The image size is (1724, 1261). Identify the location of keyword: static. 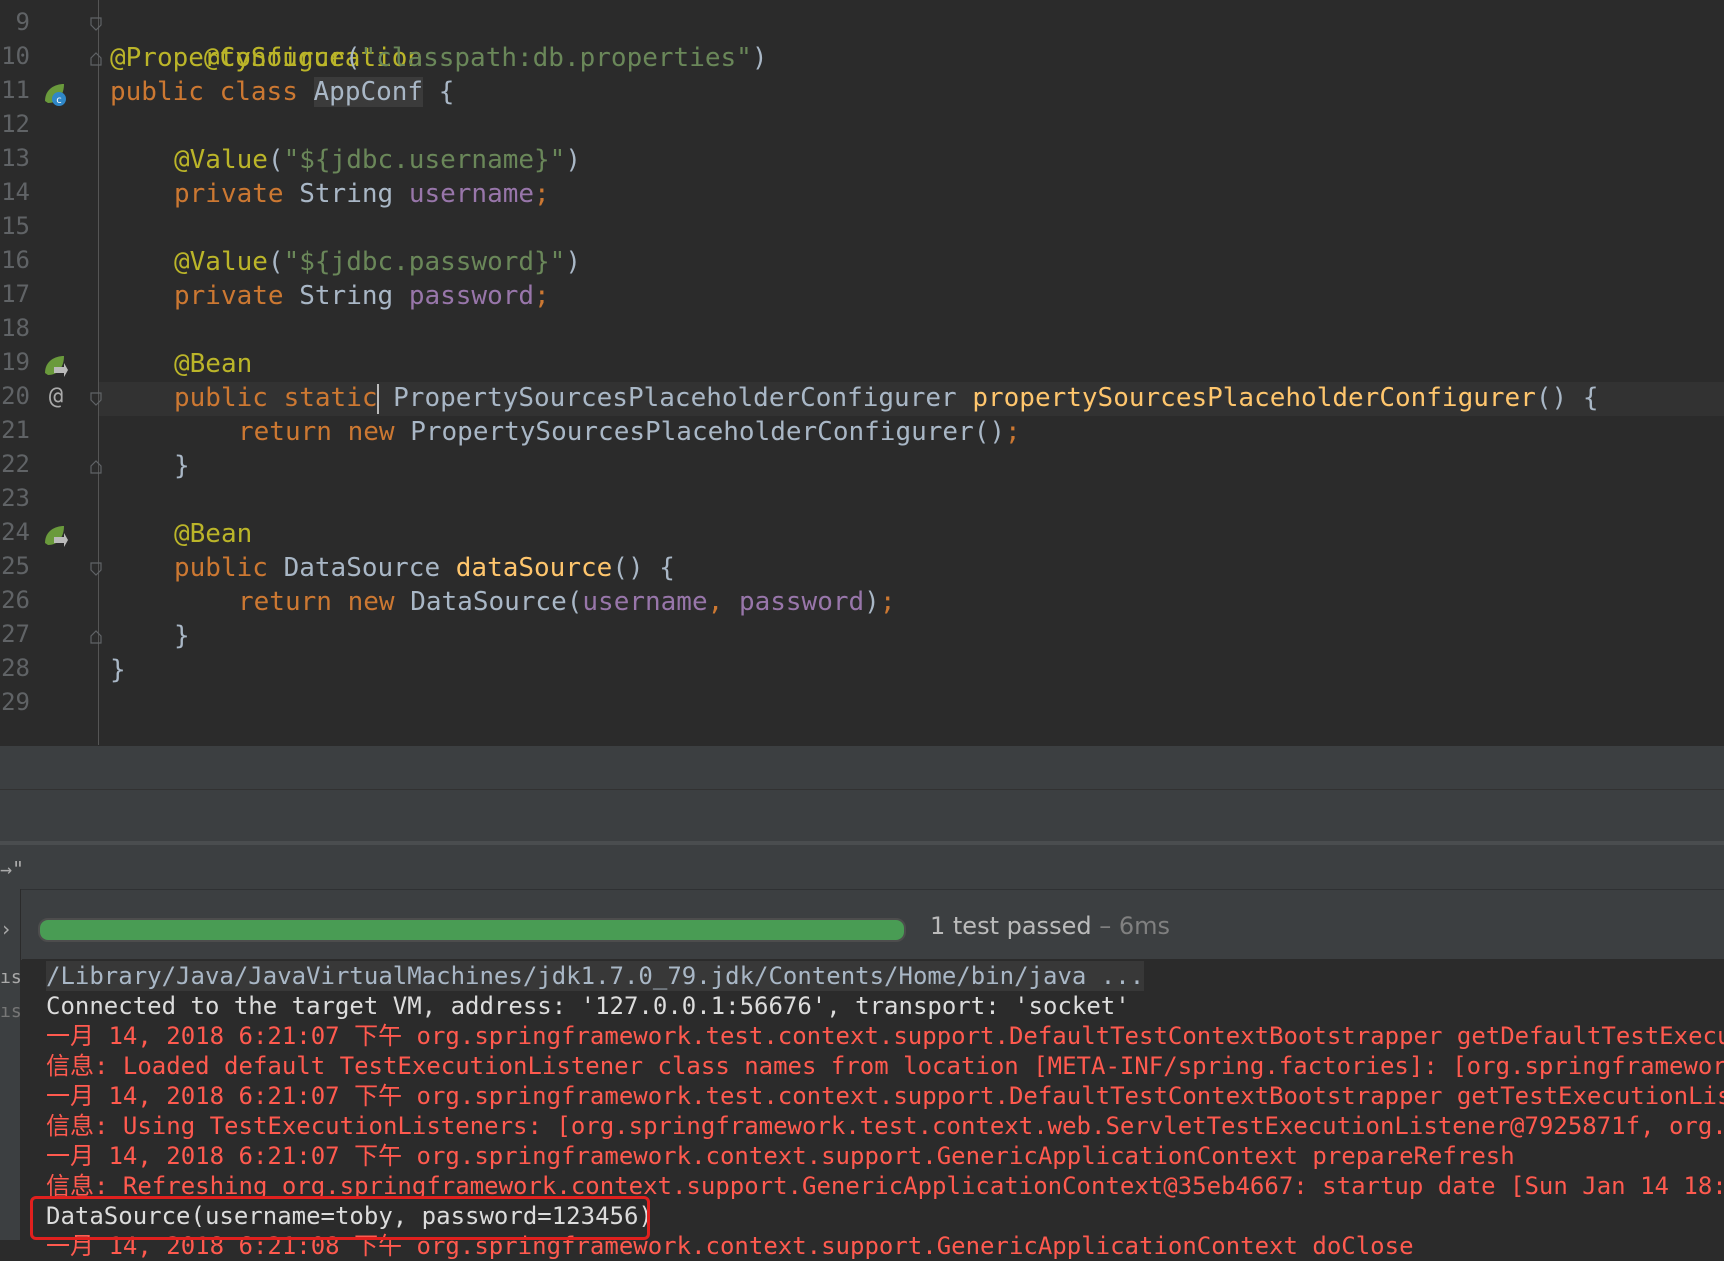
(322, 398).